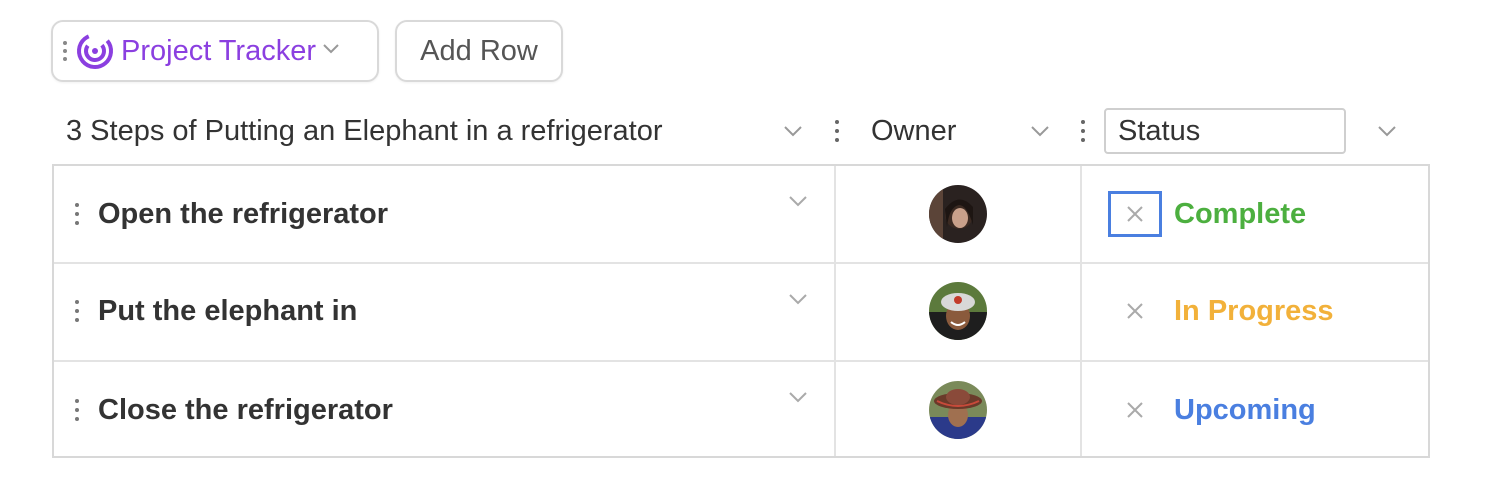  What do you see at coordinates (837, 131) in the screenshot?
I see `owner-column-drag-handle-icon` at bounding box center [837, 131].